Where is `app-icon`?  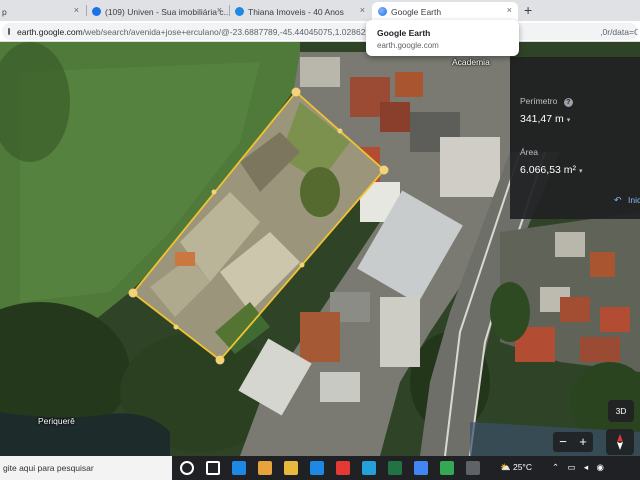
app-icon is located at coordinates (473, 468).